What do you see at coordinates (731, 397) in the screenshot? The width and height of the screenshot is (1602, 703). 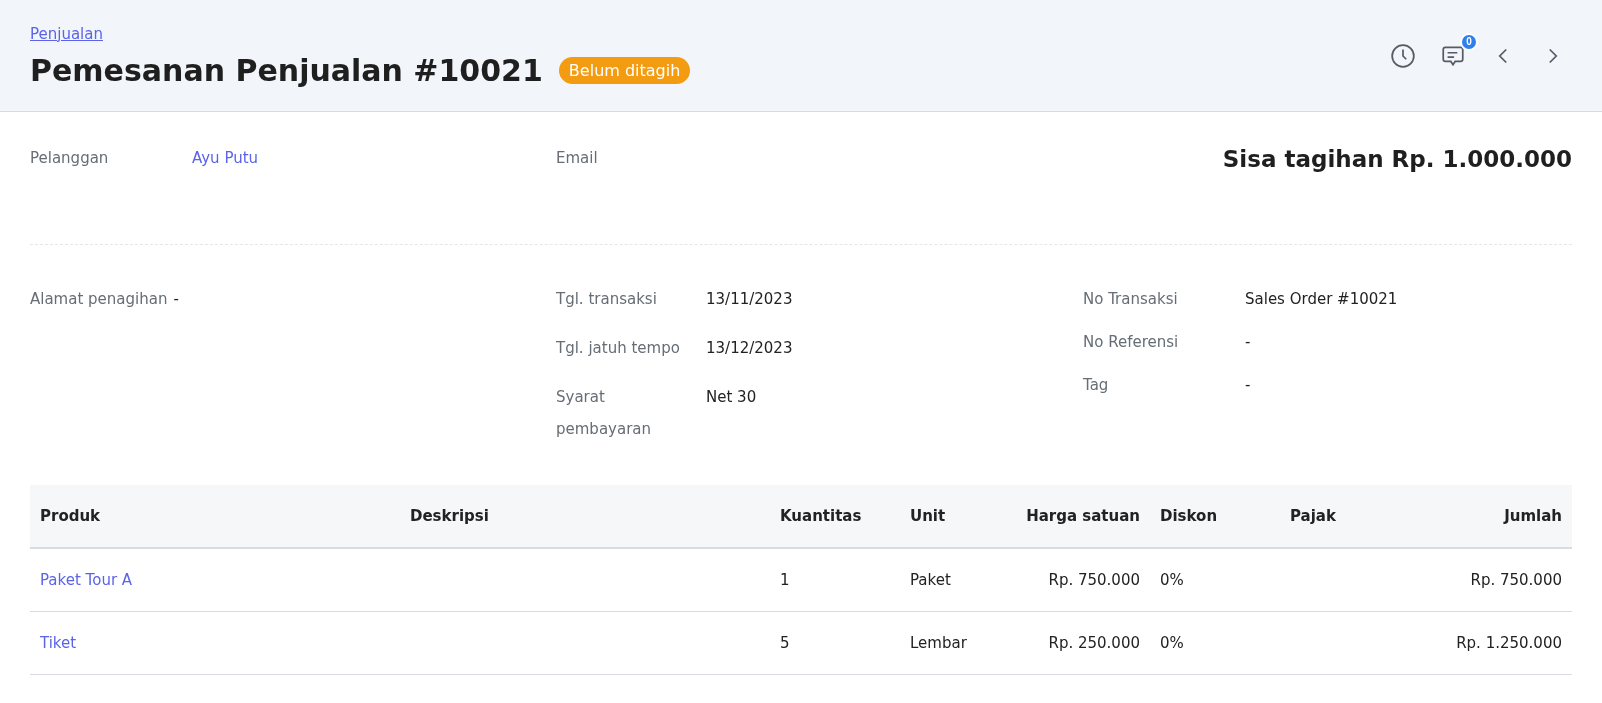 I see `field-value: Net 30` at bounding box center [731, 397].